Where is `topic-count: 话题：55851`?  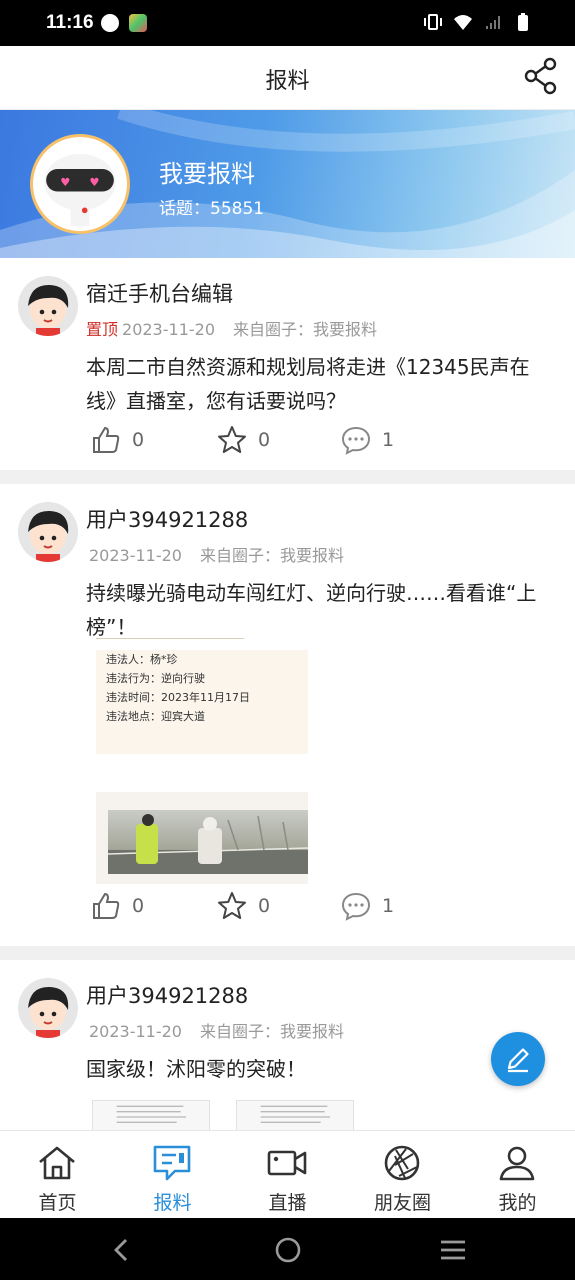 topic-count: 话题：55851 is located at coordinates (211, 206).